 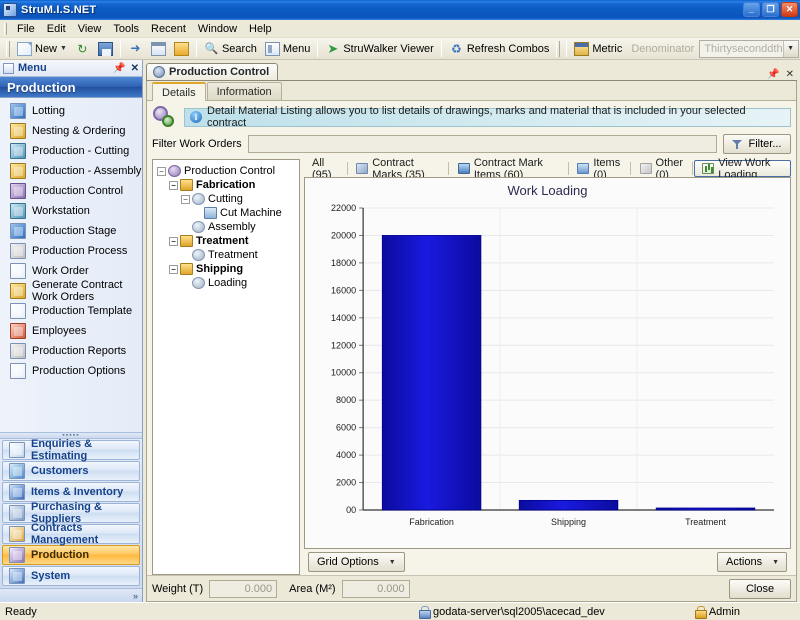 What do you see at coordinates (71, 271) in the screenshot?
I see `sidebar-item-work-order: Work Order` at bounding box center [71, 271].